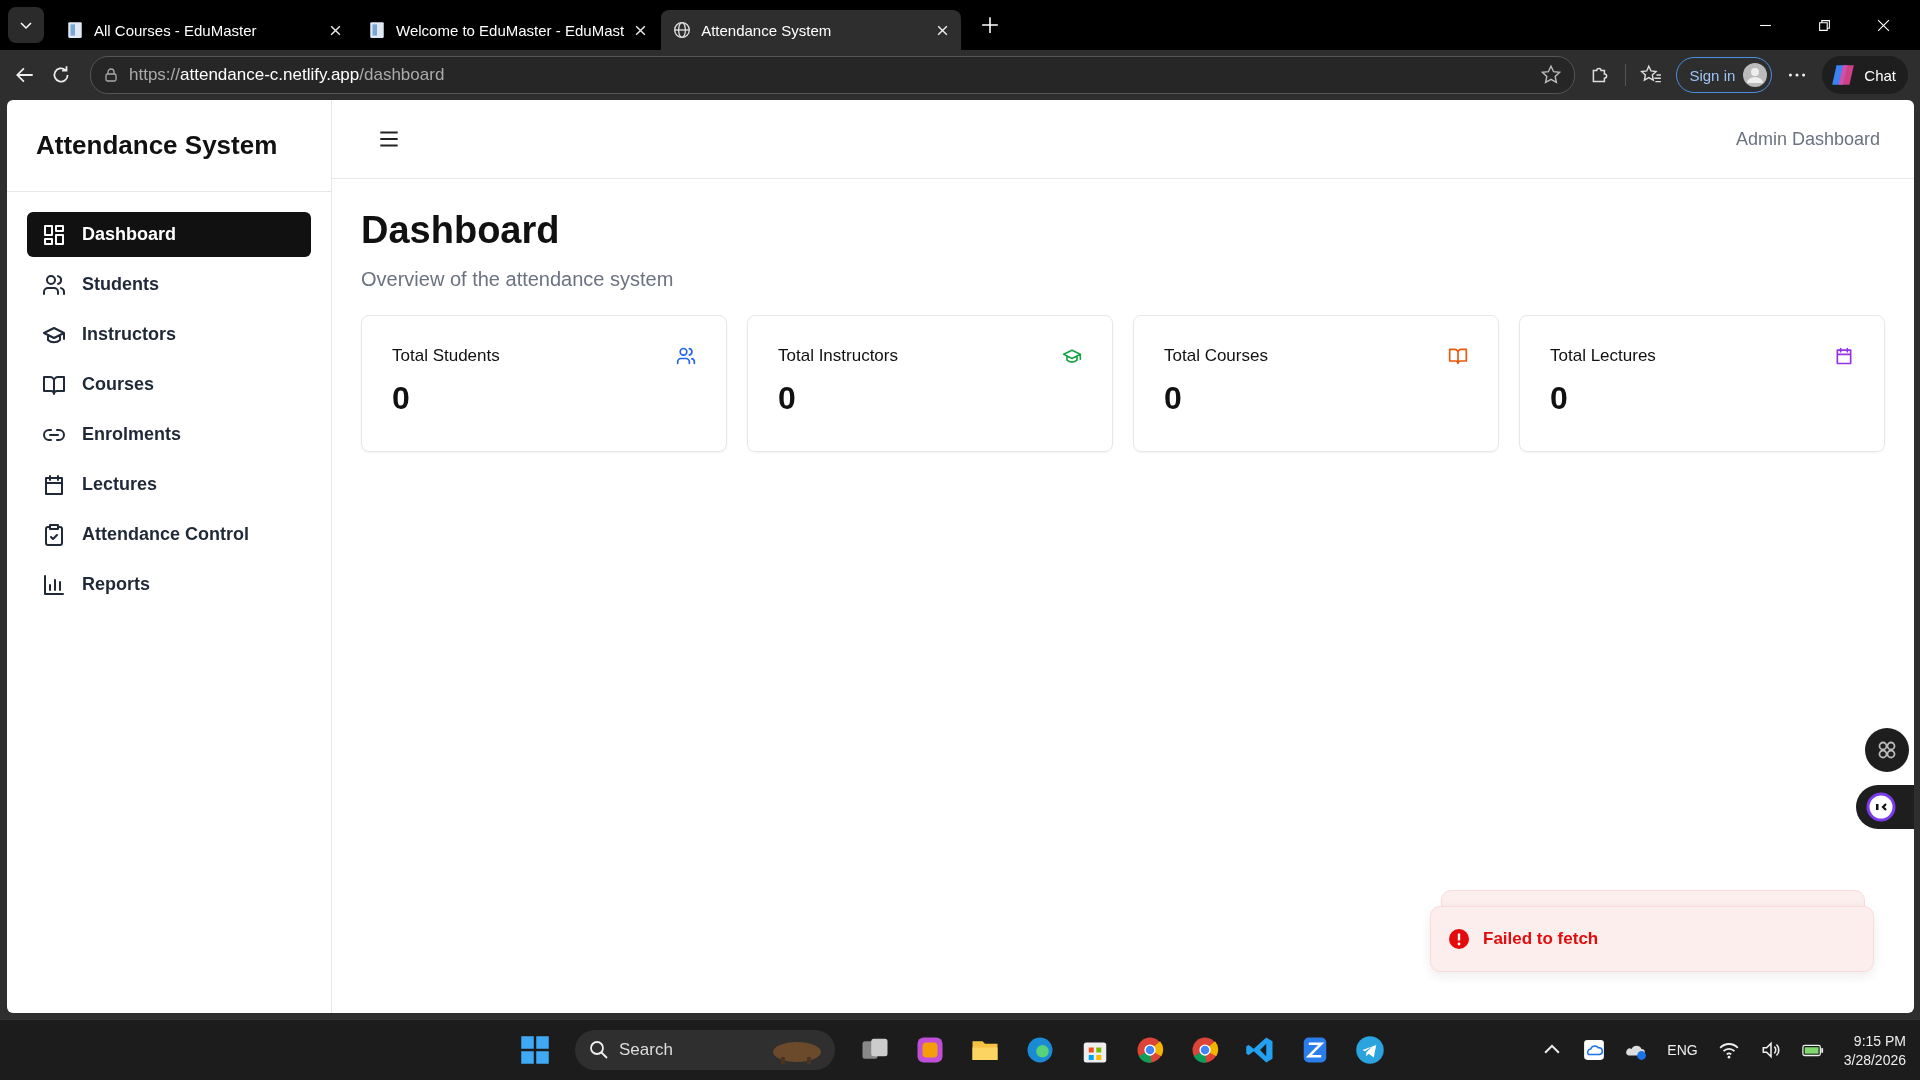 This screenshot has width=1920, height=1080. I want to click on assistant-button, so click(1885, 807).